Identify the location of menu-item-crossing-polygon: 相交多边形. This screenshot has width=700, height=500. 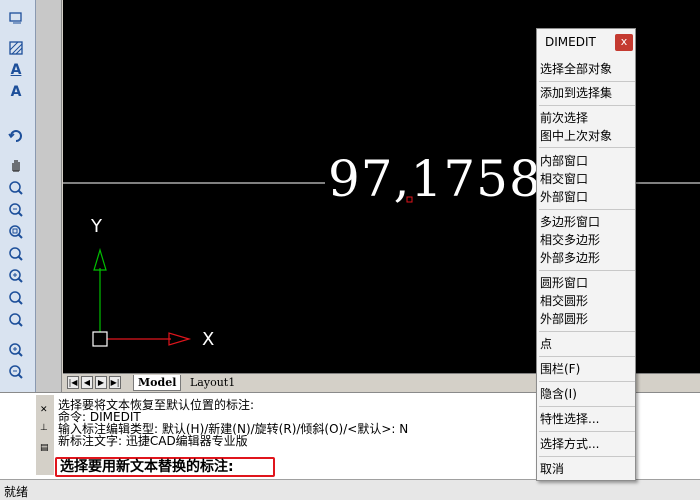
(570, 240).